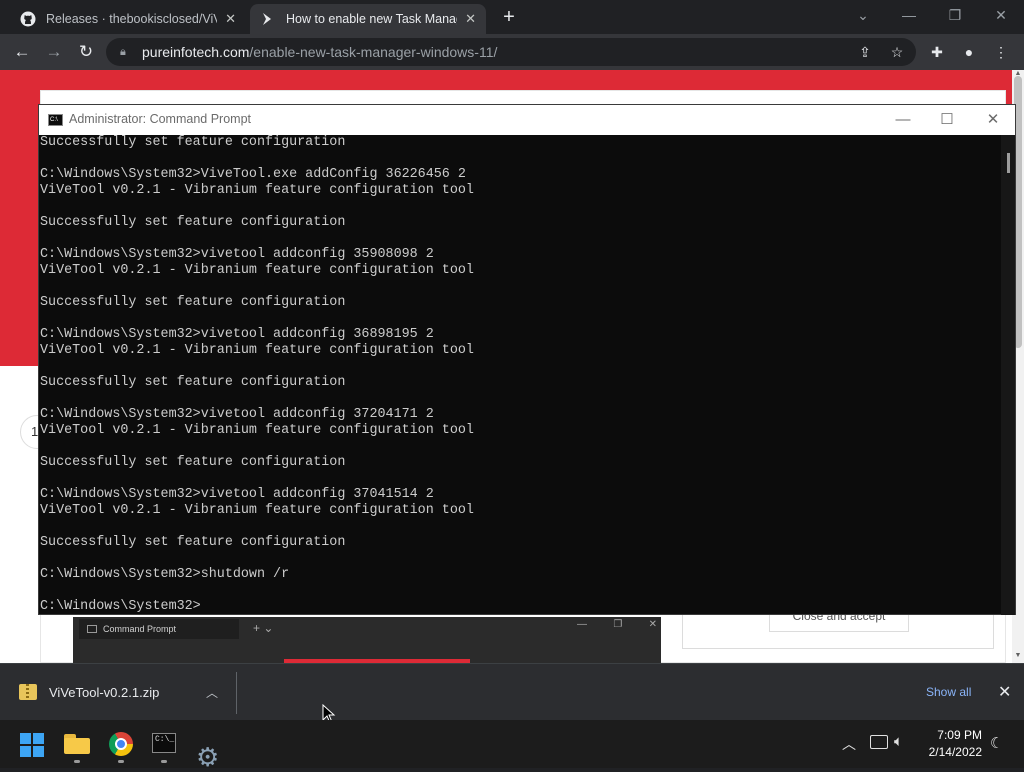 The height and width of the screenshot is (772, 1024). What do you see at coordinates (1018, 657) in the screenshot?
I see `scroll-down-icon: ▼` at bounding box center [1018, 657].